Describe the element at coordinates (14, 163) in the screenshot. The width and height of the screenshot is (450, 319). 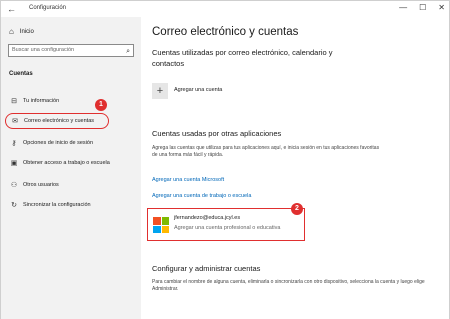
I see `briefcase-icon: ▣` at that location.